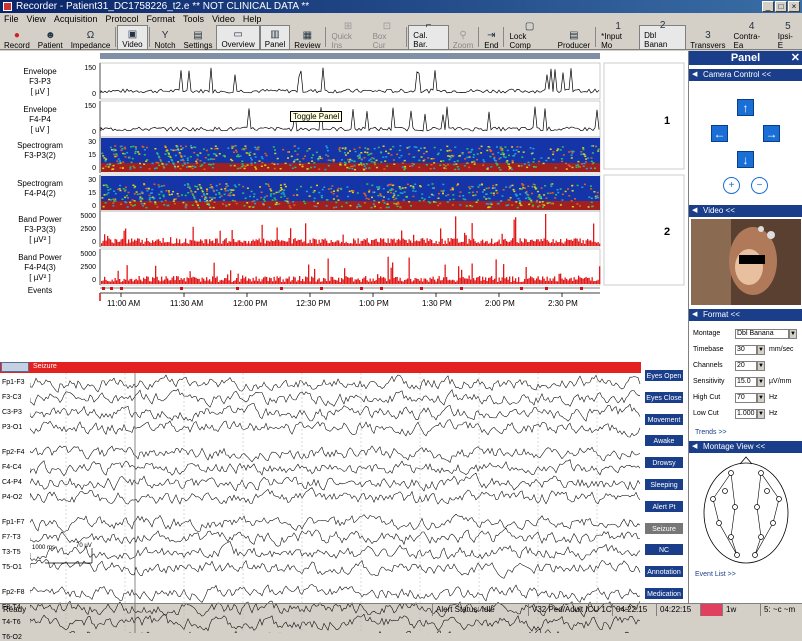  Describe the element at coordinates (428, 25) in the screenshot. I see `cal-bar-icon: ⌐` at that location.